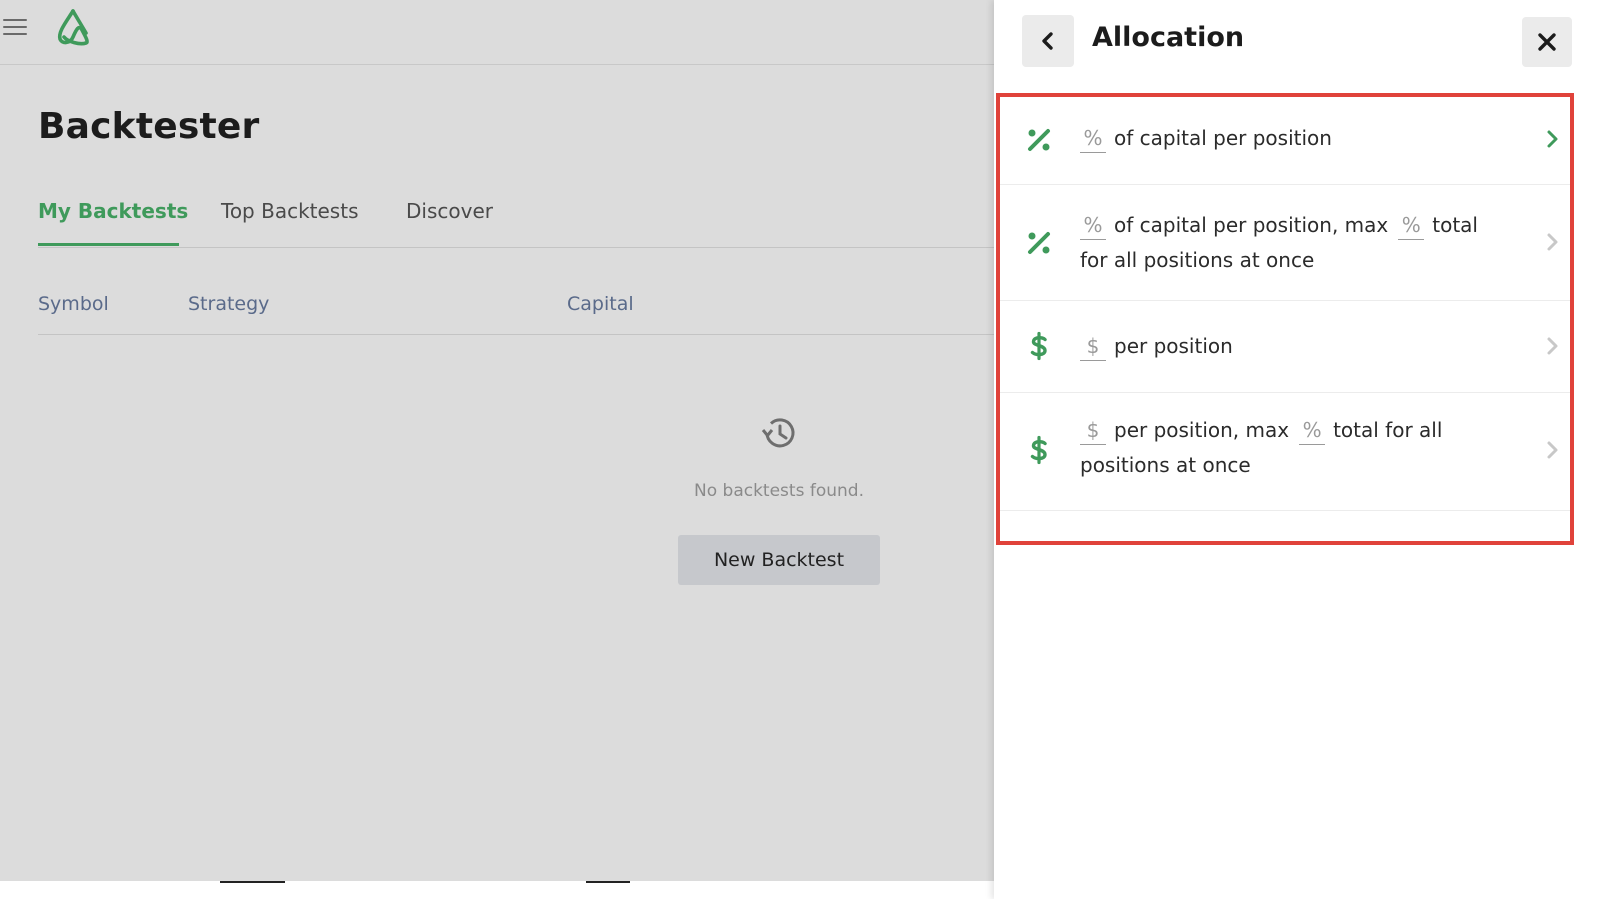 The height and width of the screenshot is (899, 1600). What do you see at coordinates (497, 32) in the screenshot?
I see `top-bar` at bounding box center [497, 32].